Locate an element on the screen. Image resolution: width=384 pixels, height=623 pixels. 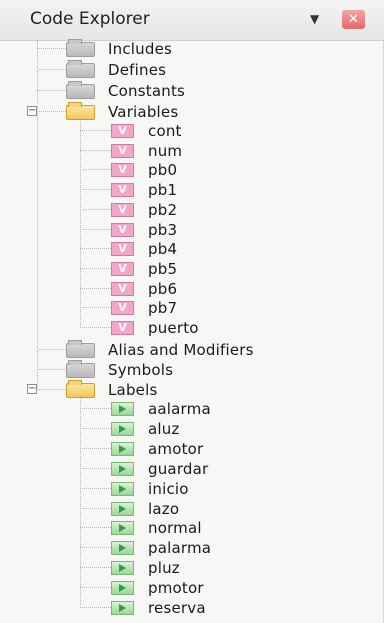
tree-item-label: Alias and Modifiers is located at coordinates (181, 350).